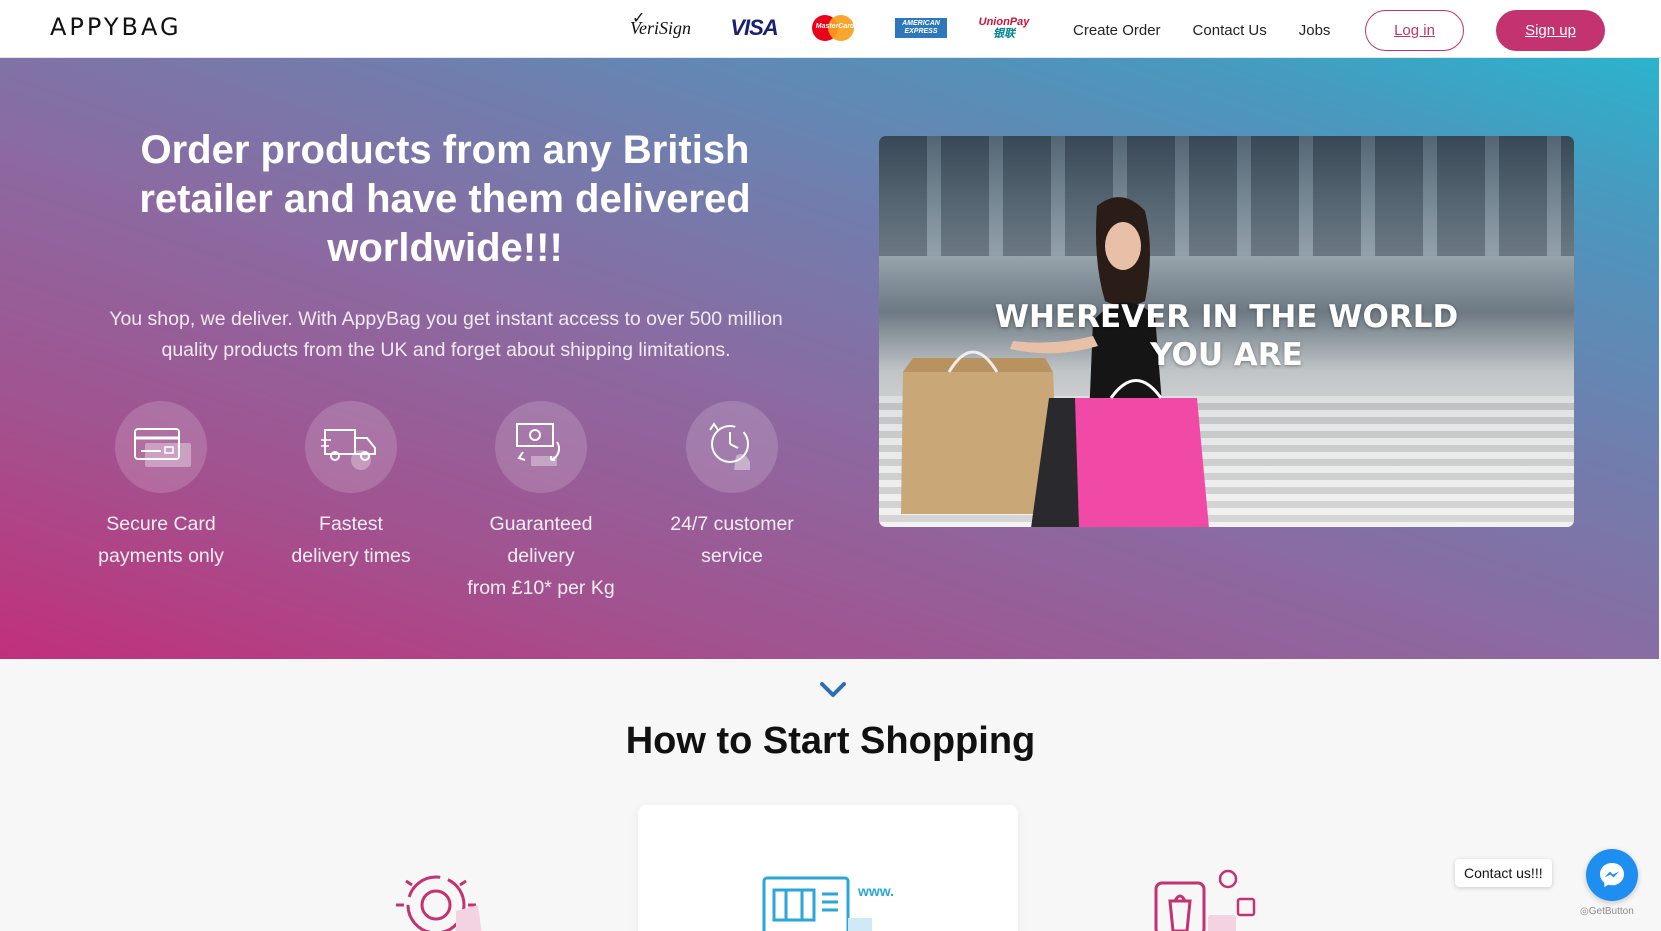  I want to click on feature-customer-service: 24/7 customer service, so click(732, 486).